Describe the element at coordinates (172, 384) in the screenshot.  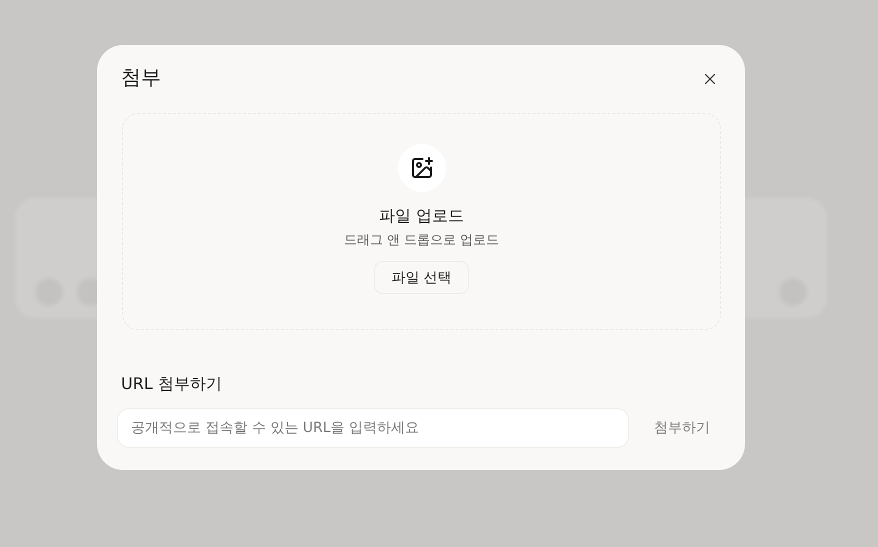
I see `url-section-label: URL 첨부하기` at that location.